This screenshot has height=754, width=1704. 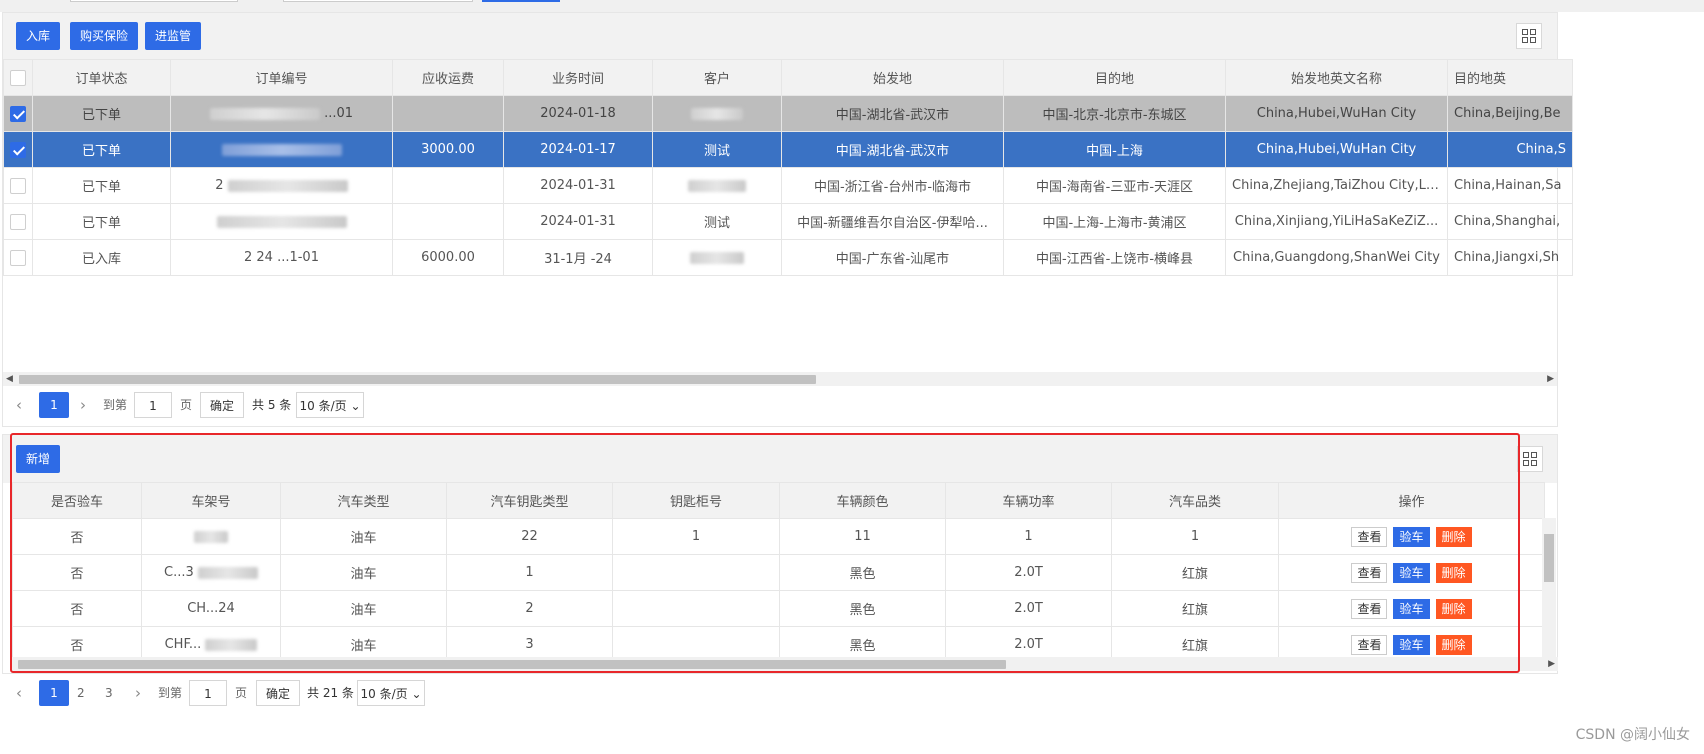 What do you see at coordinates (281, 77) in the screenshot?
I see `col-order-no: 订单编号` at bounding box center [281, 77].